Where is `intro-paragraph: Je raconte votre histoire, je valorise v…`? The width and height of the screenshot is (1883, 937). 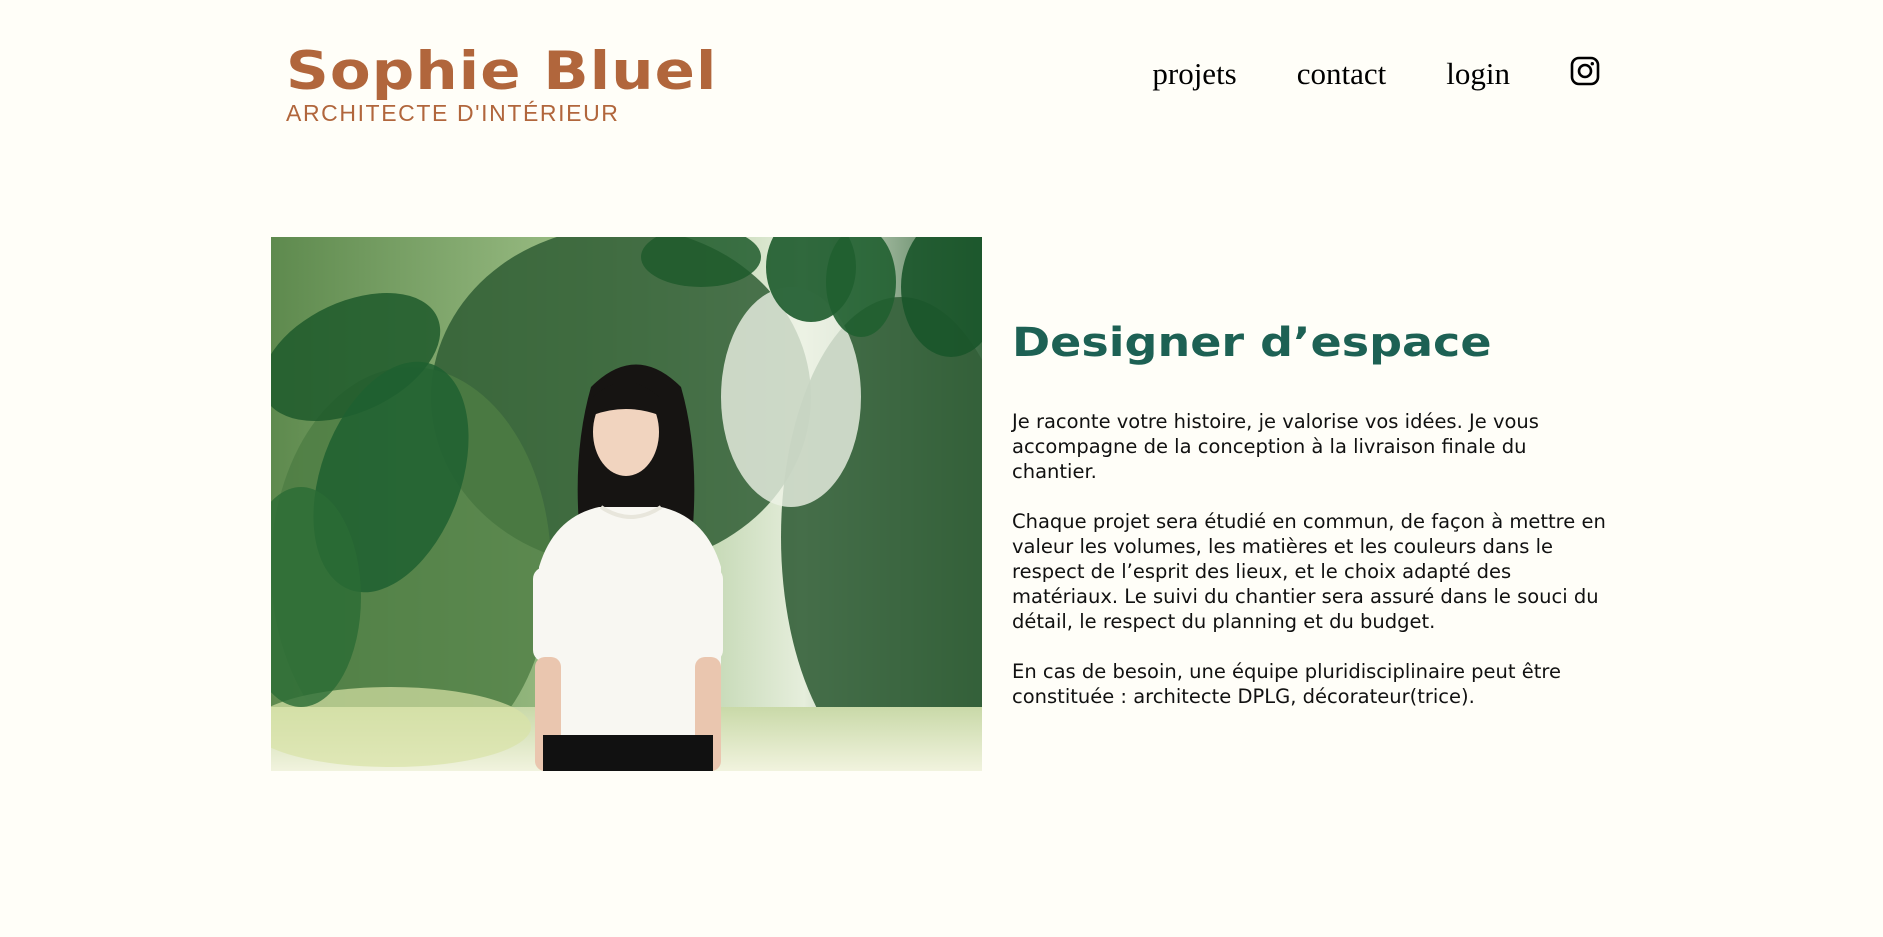
intro-paragraph: Je raconte votre histoire, je valorise v… is located at coordinates (1275, 446).